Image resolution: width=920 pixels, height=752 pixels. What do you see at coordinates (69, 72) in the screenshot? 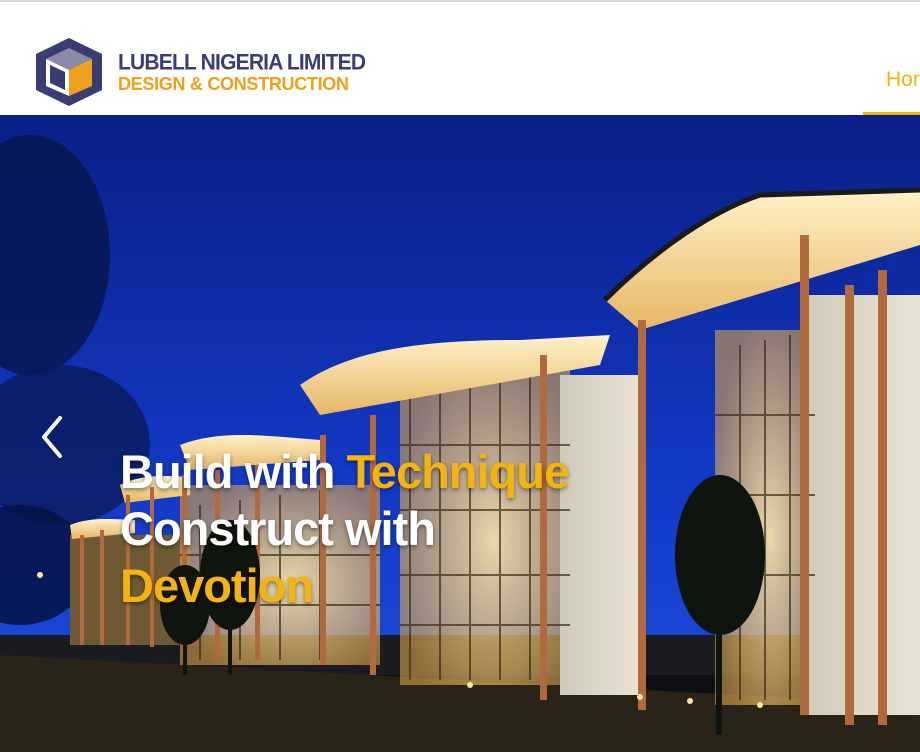
I see `cube-logo-icon` at bounding box center [69, 72].